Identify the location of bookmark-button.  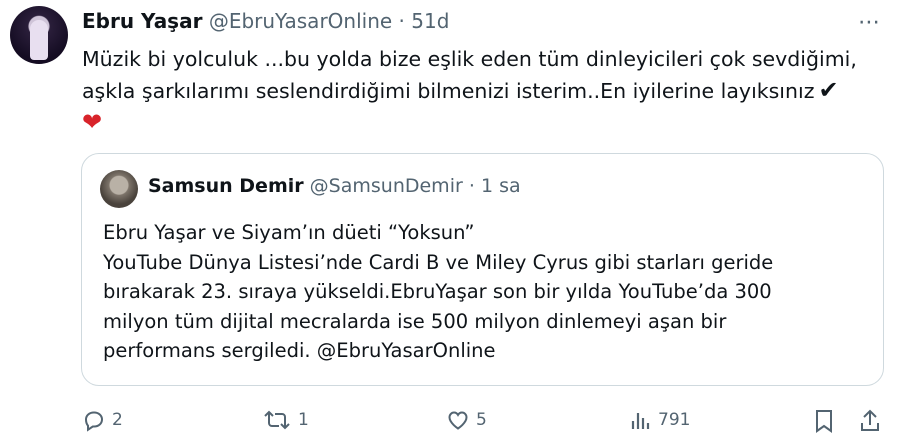
(824, 421).